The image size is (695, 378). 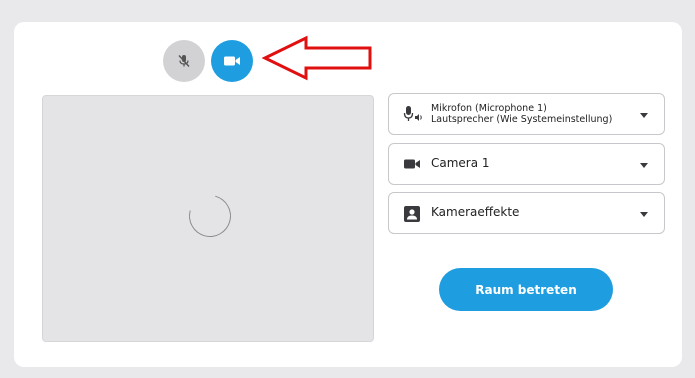 I want to click on loading-spinner-icon, so click(x=210, y=216).